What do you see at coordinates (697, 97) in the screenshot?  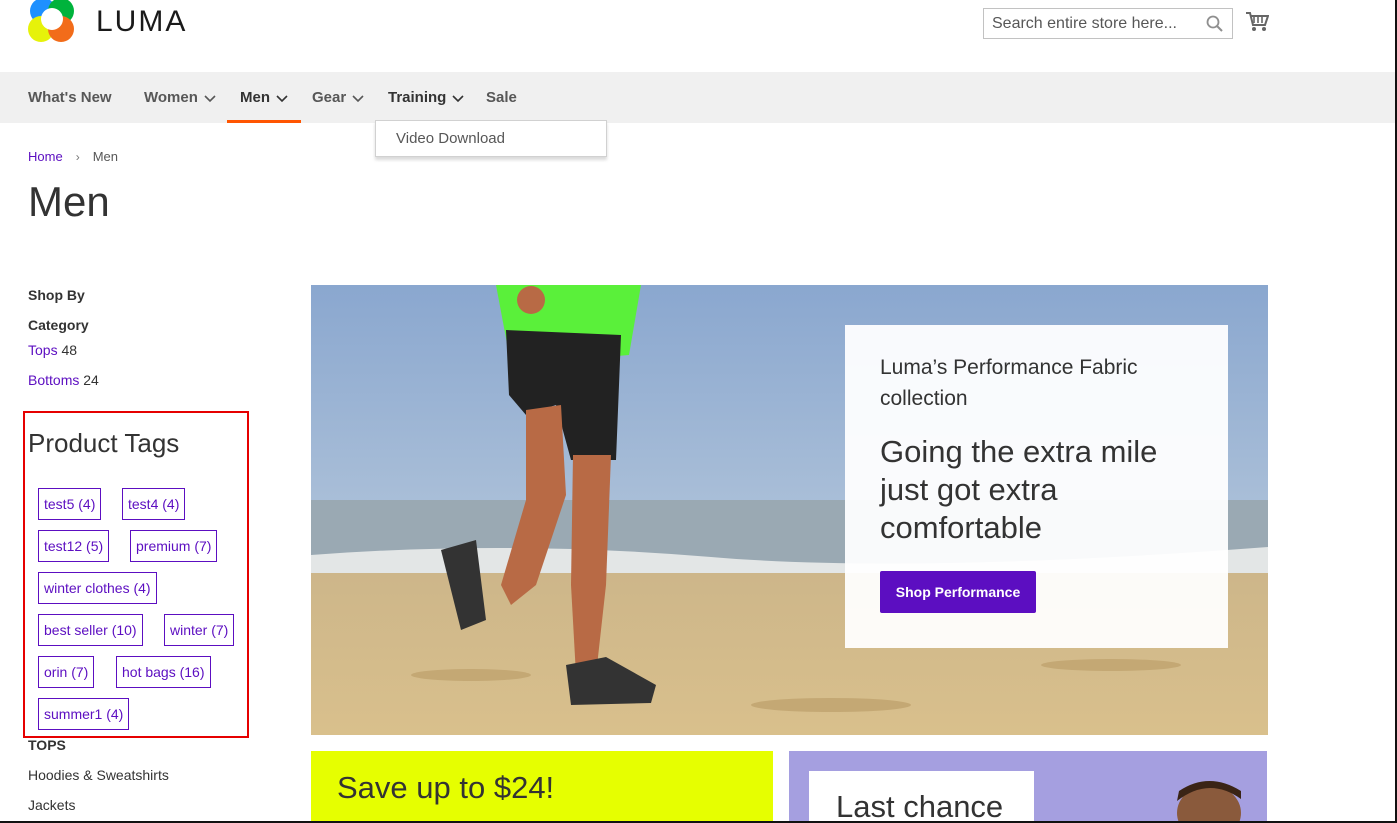 I see `main-navigation: What's New Women Men Gear Training Sale` at bounding box center [697, 97].